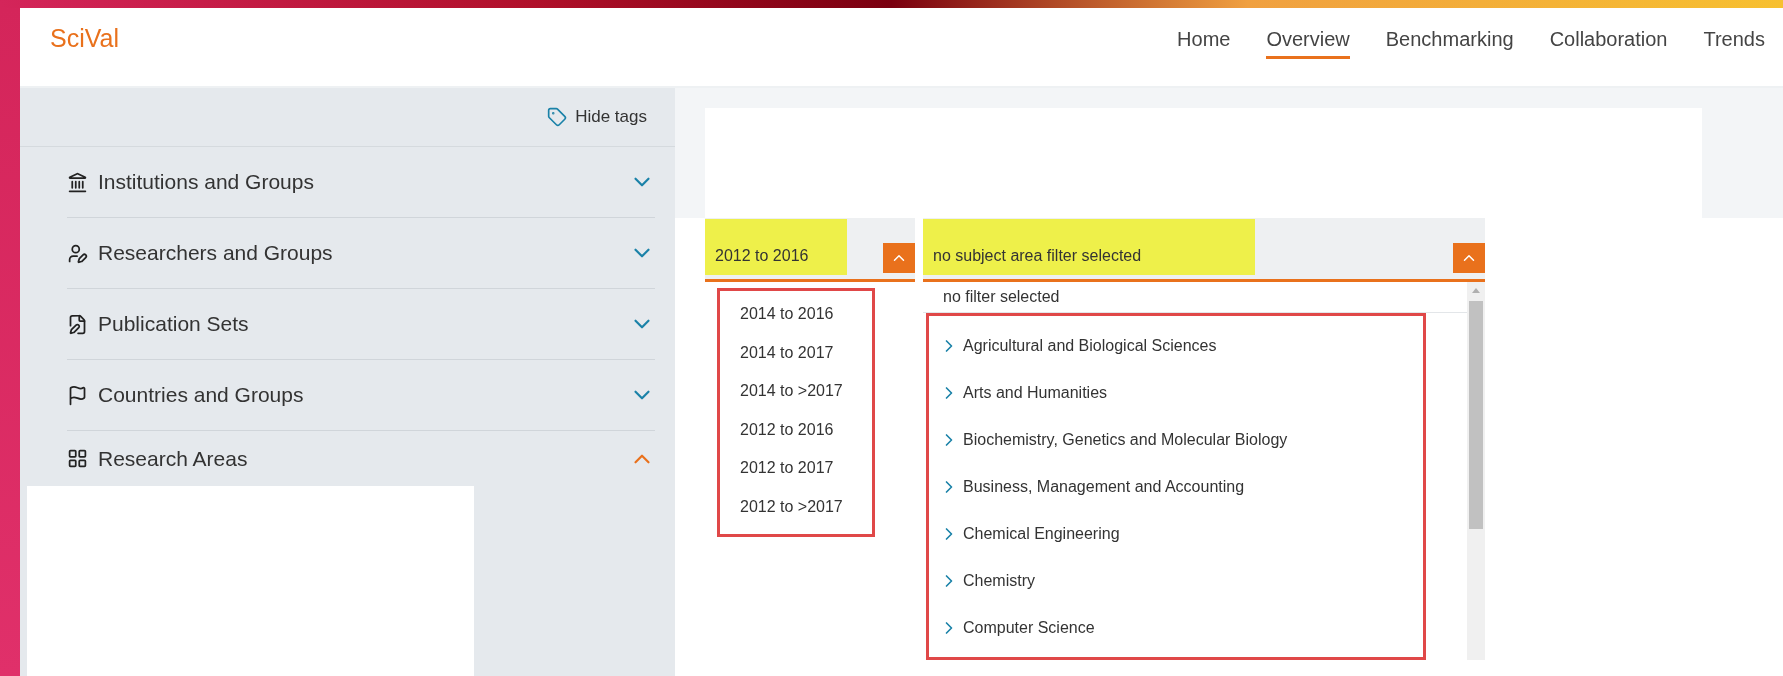  Describe the element at coordinates (1449, 43) in the screenshot. I see `nav-link: Benchmarking` at that location.